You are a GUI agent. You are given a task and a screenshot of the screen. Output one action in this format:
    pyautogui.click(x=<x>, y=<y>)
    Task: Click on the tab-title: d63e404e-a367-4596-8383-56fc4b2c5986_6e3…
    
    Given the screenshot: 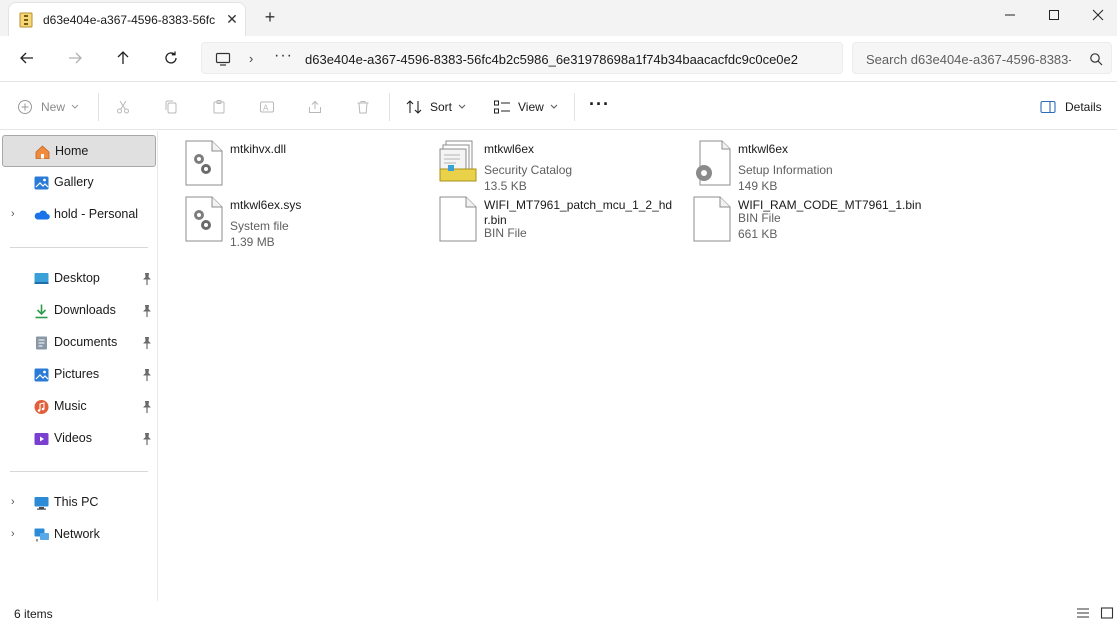 What is the action you would take?
    pyautogui.click(x=129, y=20)
    